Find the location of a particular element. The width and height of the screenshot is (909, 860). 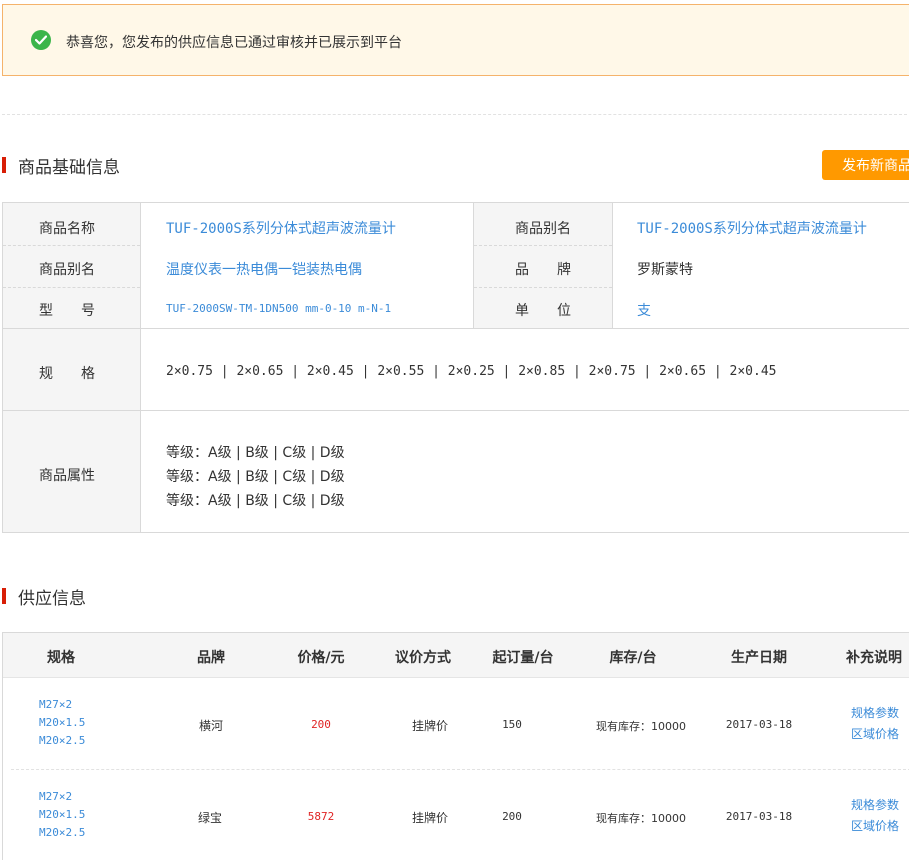

model-value: TUF-2000SW-TM-1DN500 mm-0-10 m-N-1 is located at coordinates (278, 308).